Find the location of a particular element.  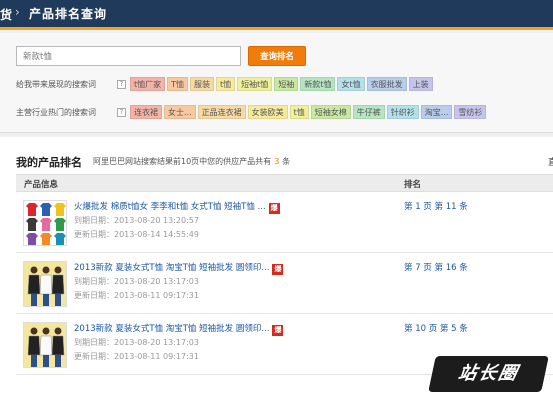

keyword-tag: 短袖女棉 is located at coordinates (330, 112).